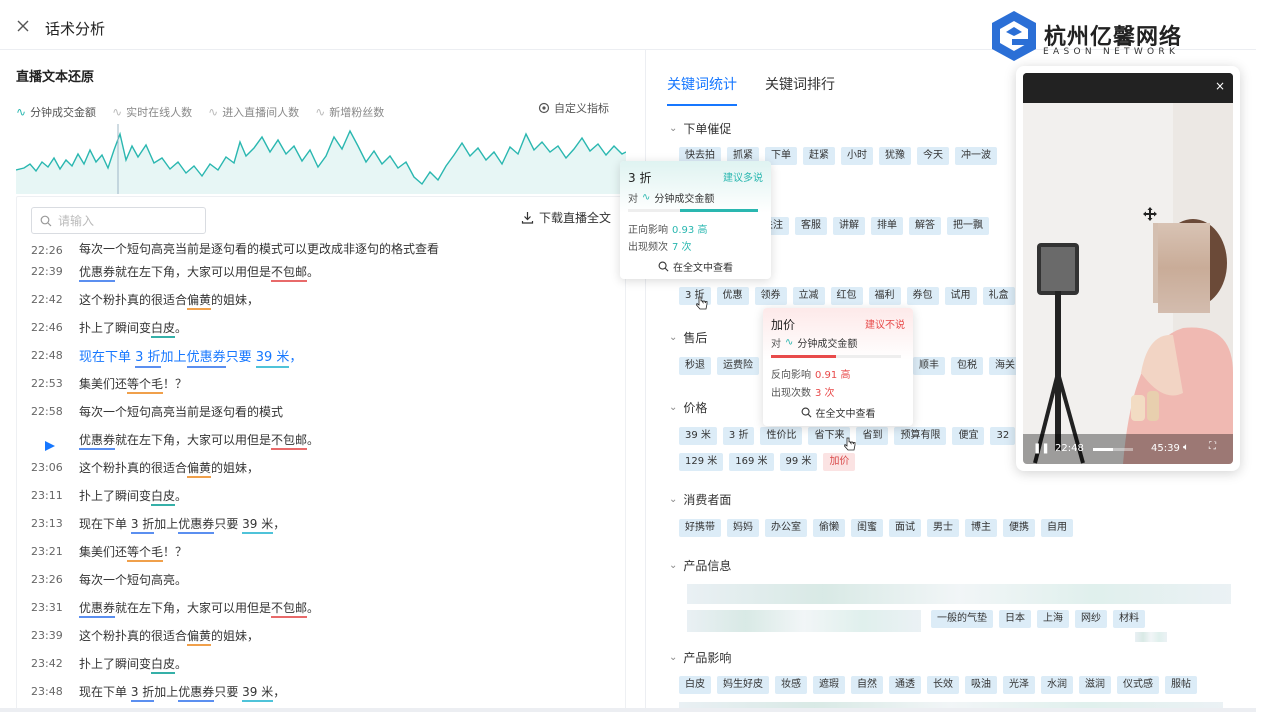  Describe the element at coordinates (849, 226) in the screenshot. I see `keyword-tag: 讲解` at that location.